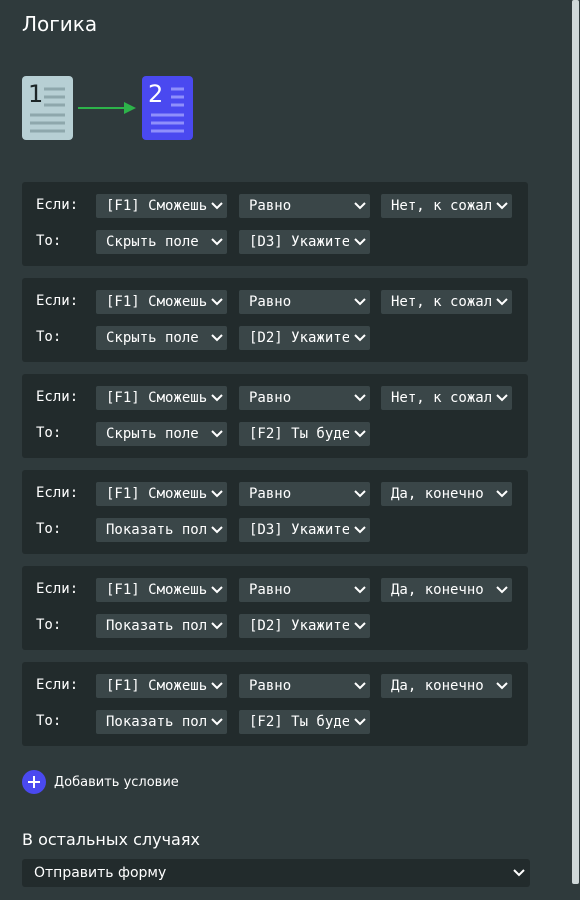 This screenshot has height=900, width=580. What do you see at coordinates (34, 782) in the screenshot?
I see `plus-icon` at bounding box center [34, 782].